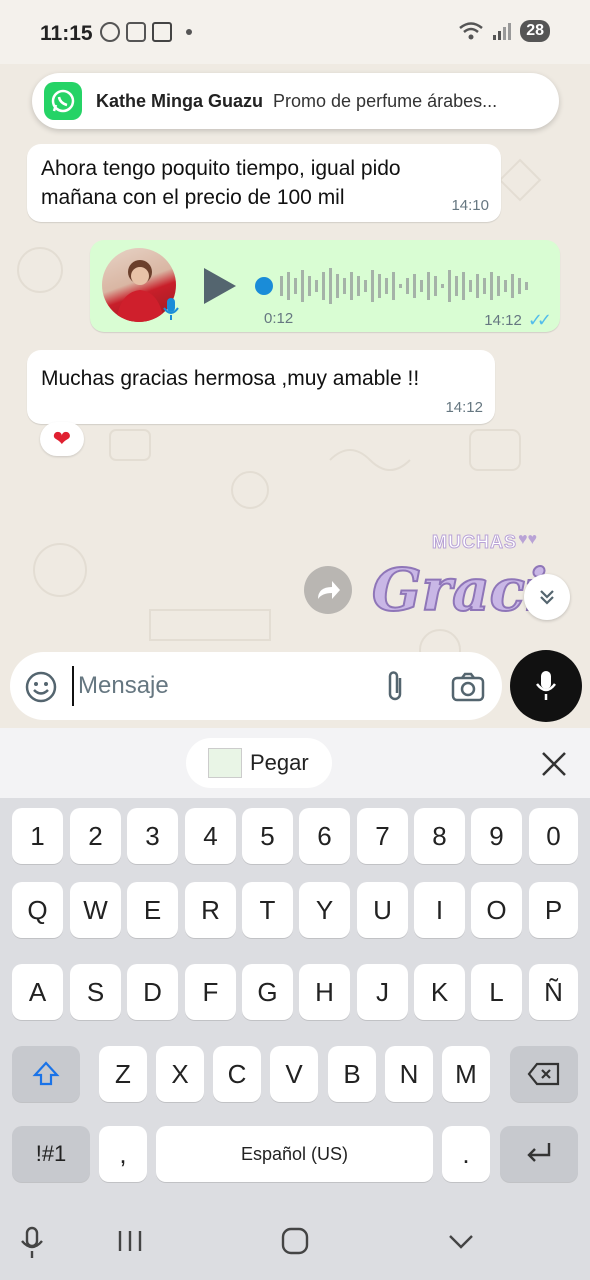 This screenshot has width=590, height=1280. What do you see at coordinates (395, 687) in the screenshot?
I see `paperclip-icon` at bounding box center [395, 687].